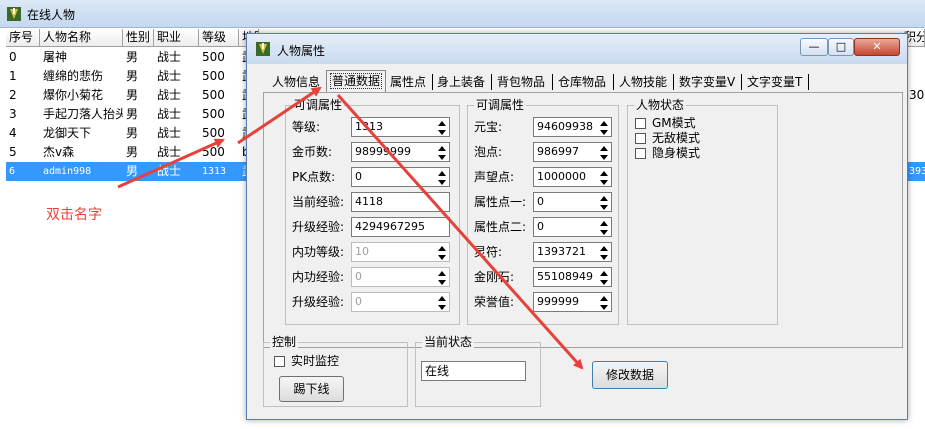 This screenshot has height=429, width=925. I want to click on annotation-text: 双击名字, so click(74, 215).